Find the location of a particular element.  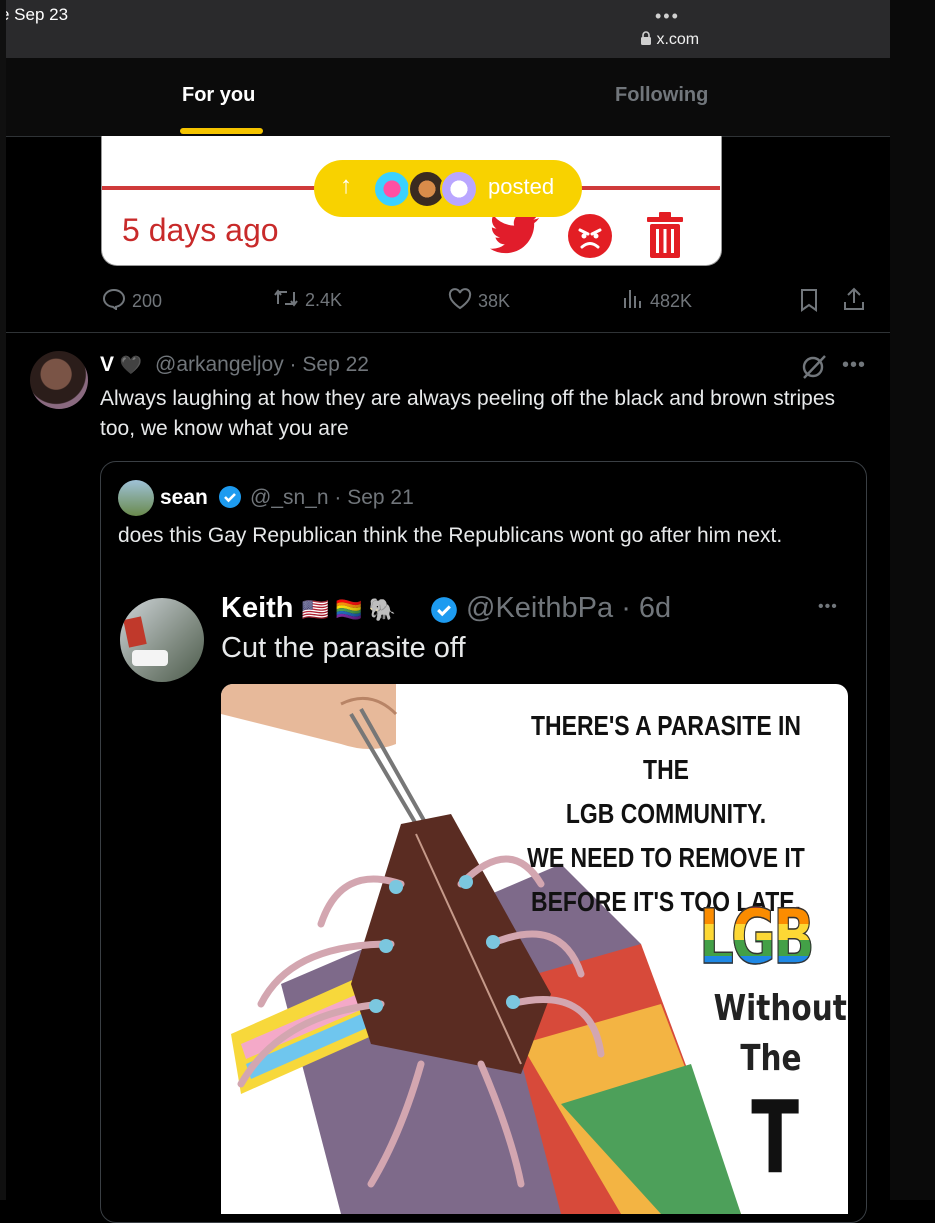

reply-count: 200 is located at coordinates (147, 301).